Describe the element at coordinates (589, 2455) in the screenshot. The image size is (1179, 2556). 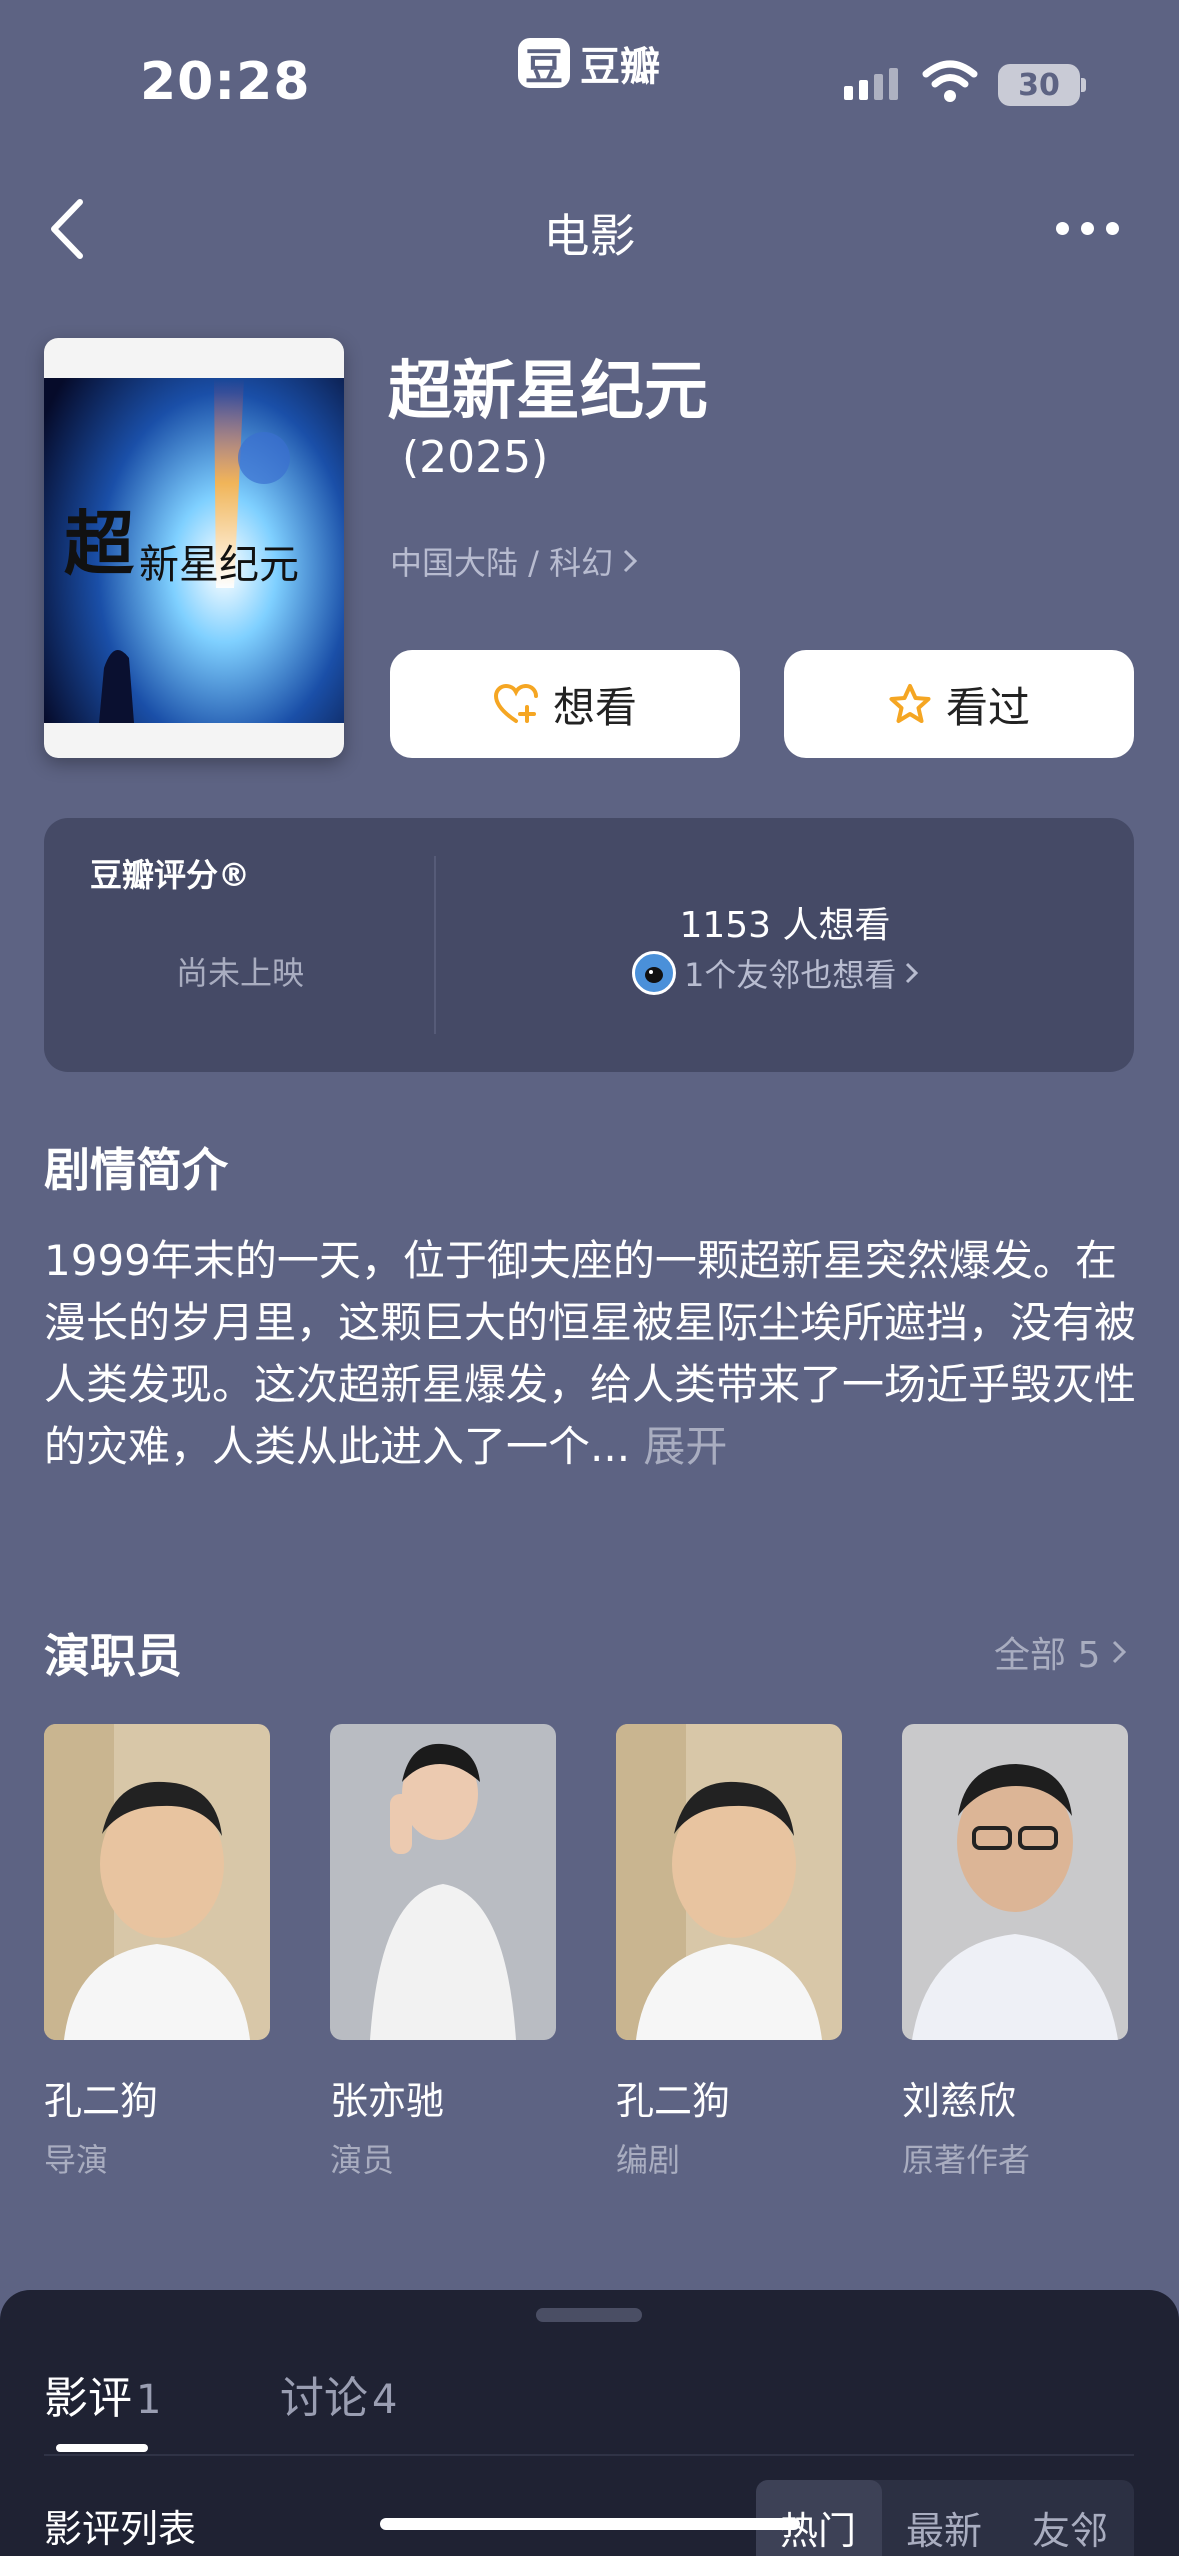
I see `tab-divider` at that location.